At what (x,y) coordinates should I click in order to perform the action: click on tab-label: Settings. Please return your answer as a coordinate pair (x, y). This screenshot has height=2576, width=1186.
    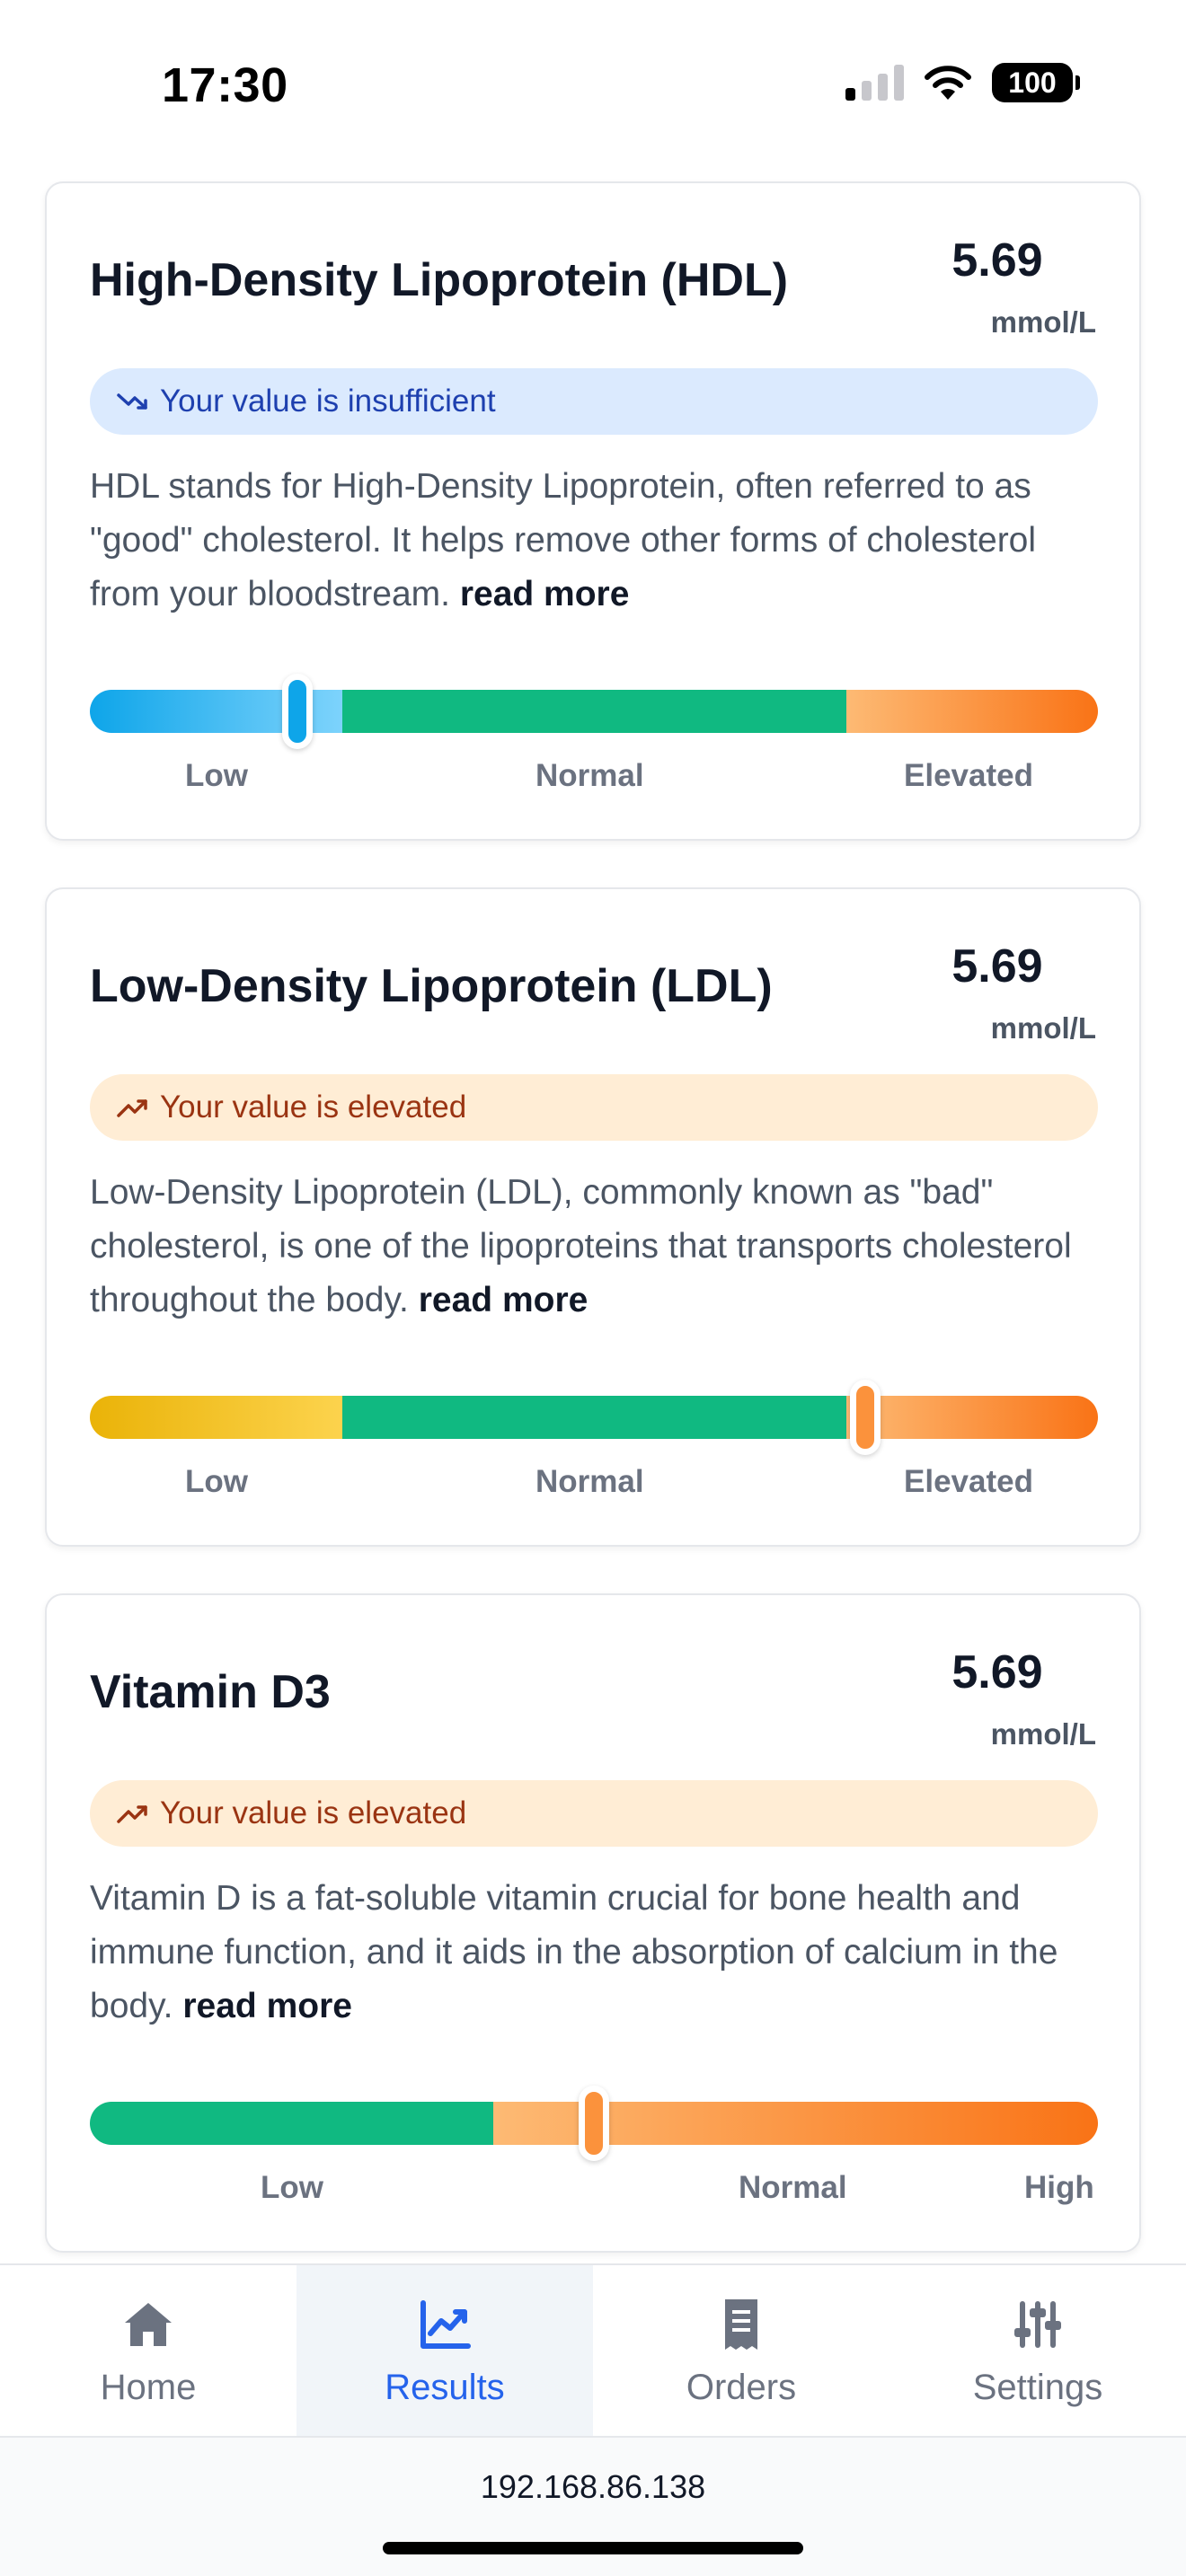
    Looking at the image, I should click on (1037, 2387).